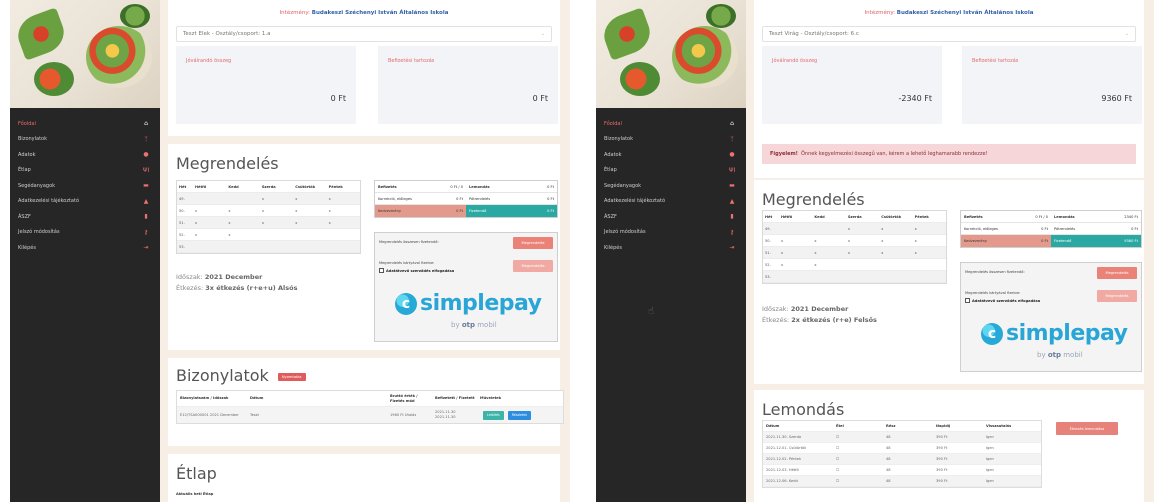  What do you see at coordinates (291, 376) in the screenshot?
I see `print-button: Nyomtatás` at bounding box center [291, 376].